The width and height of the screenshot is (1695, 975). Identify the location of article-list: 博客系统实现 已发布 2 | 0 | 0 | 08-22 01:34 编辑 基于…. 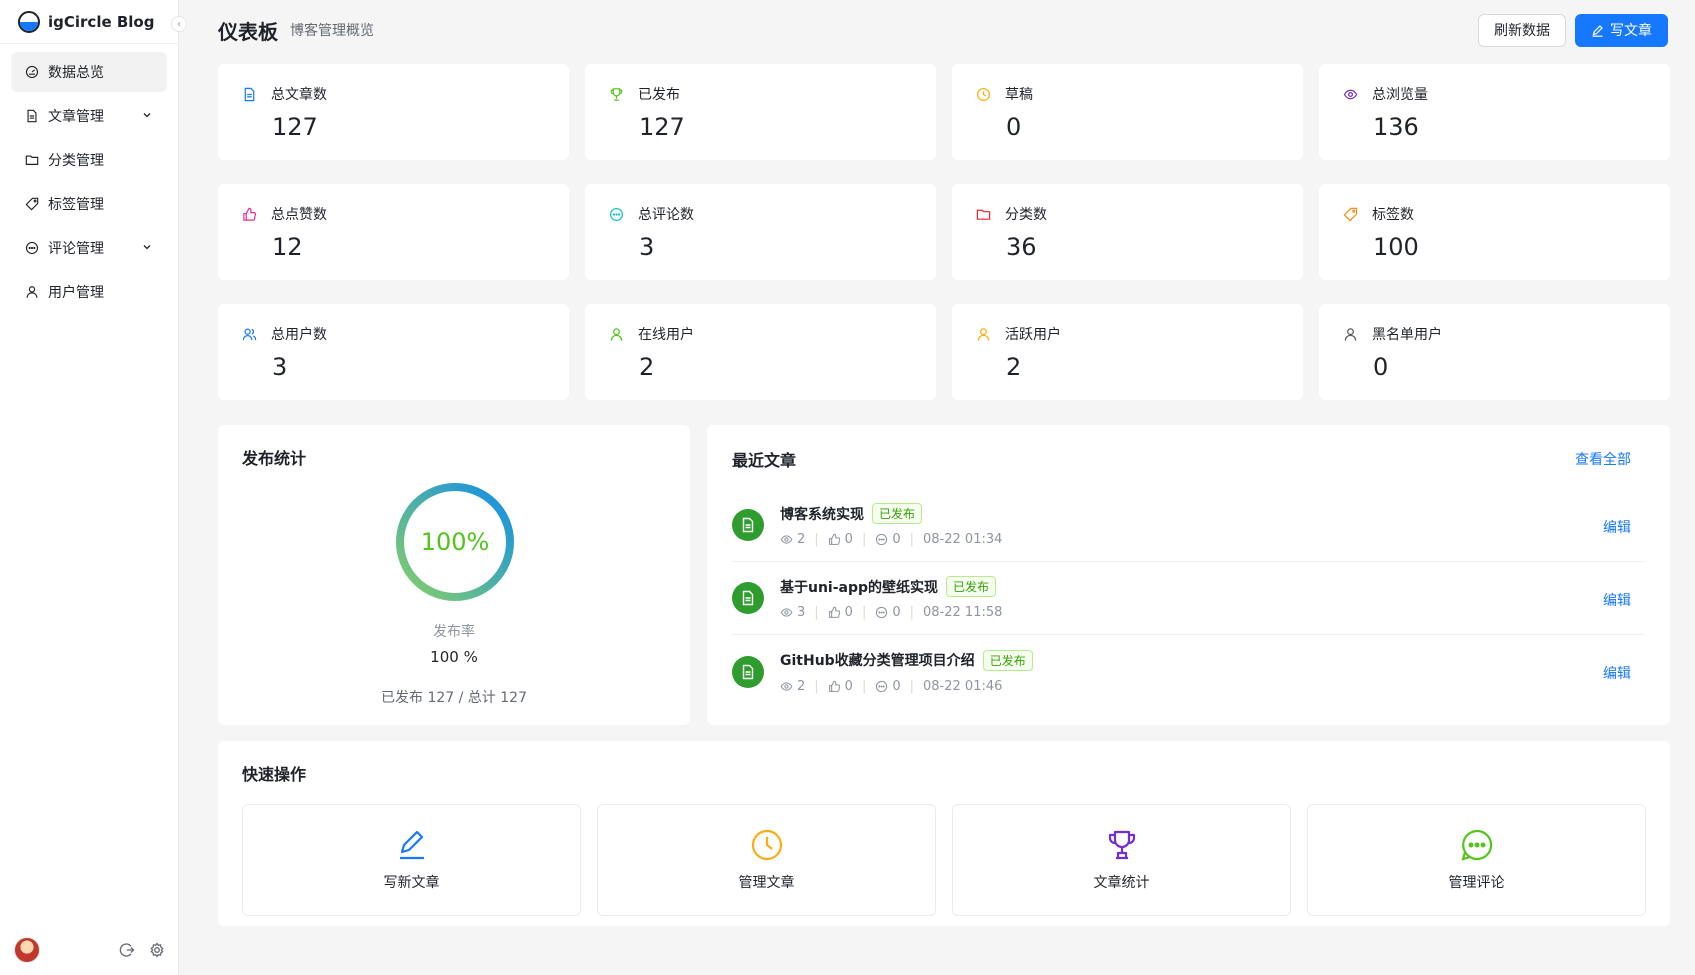
(1188, 598).